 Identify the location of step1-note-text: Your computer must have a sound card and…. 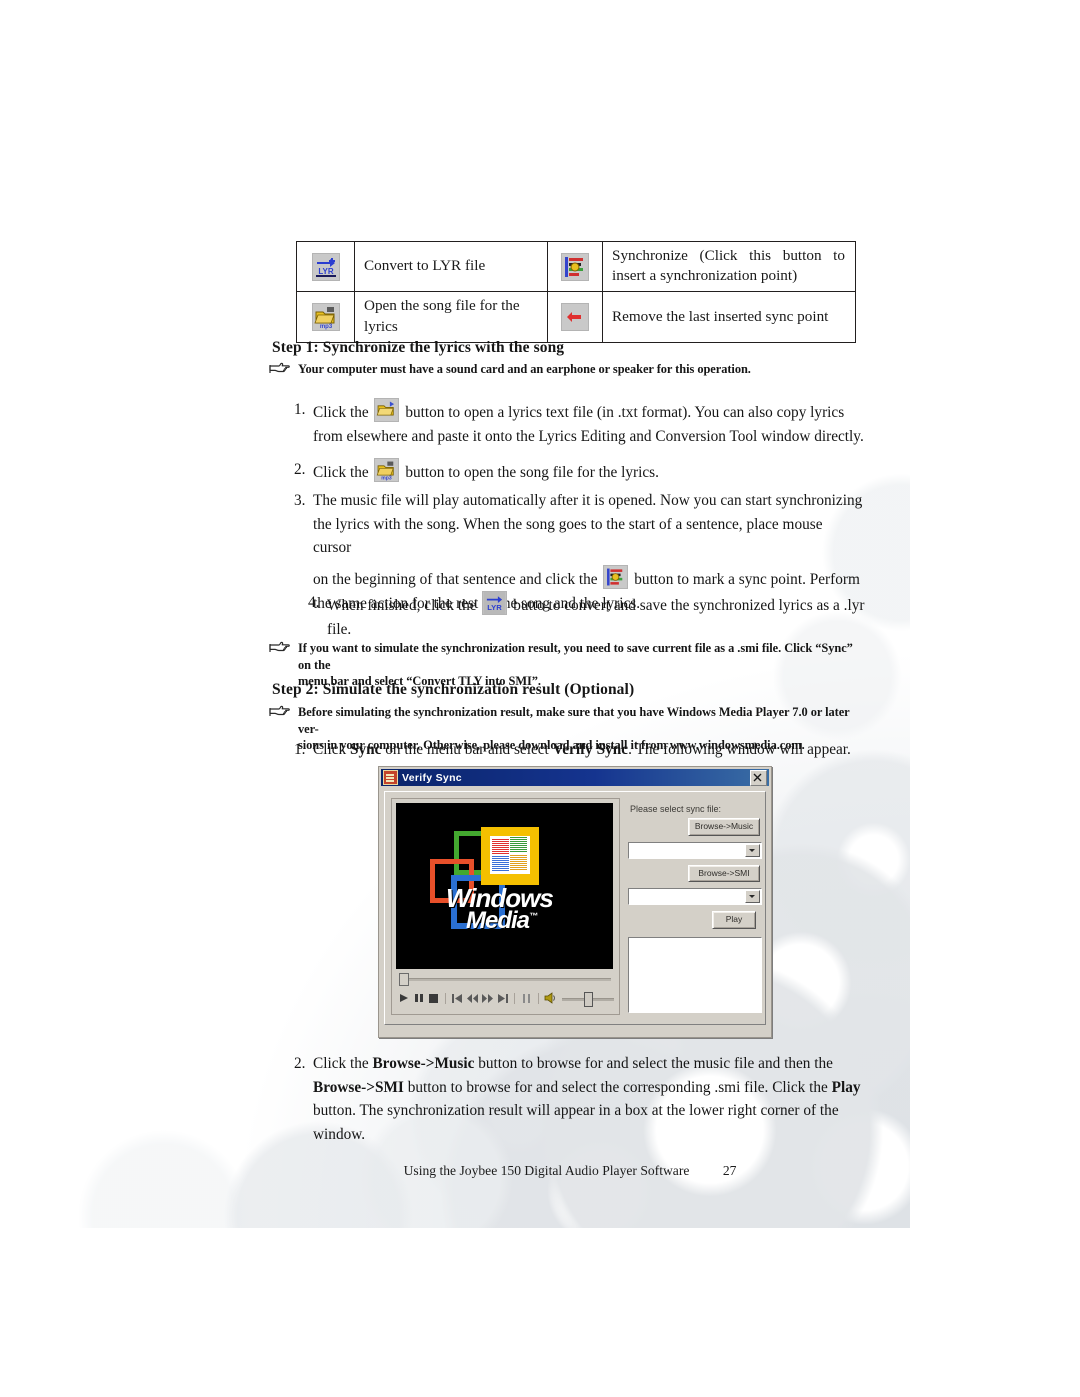
(524, 369).